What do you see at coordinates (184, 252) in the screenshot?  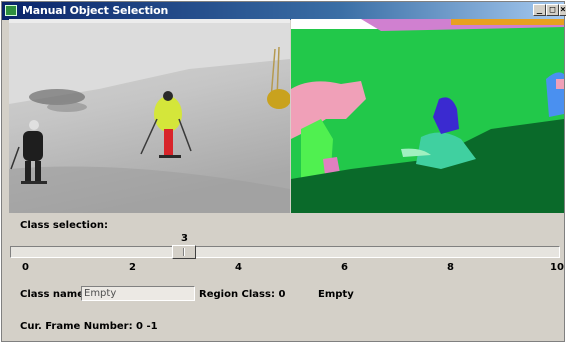 I see `class-slider-thumb` at bounding box center [184, 252].